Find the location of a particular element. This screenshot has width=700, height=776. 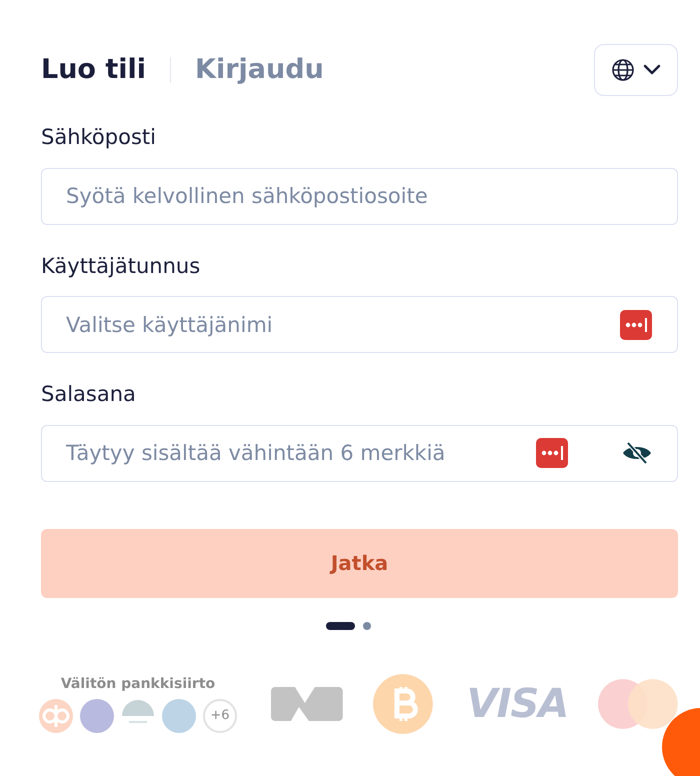

input-field: Syötä kelvollinen sähköpostiosoite is located at coordinates (359, 196).